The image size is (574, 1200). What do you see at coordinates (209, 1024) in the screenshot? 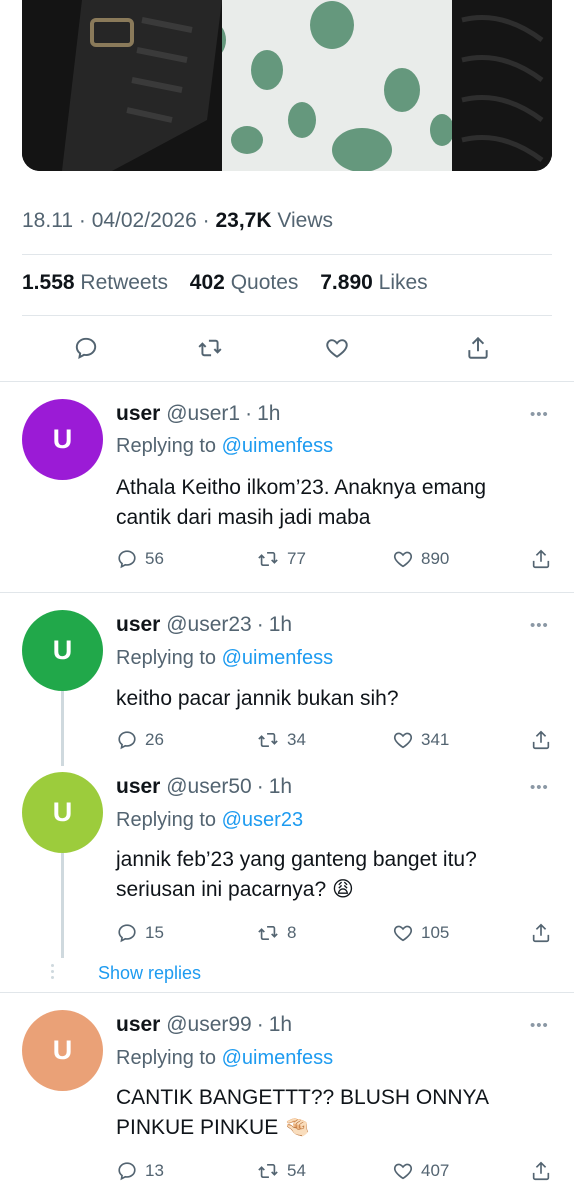
I see `user-handle: @user99` at bounding box center [209, 1024].